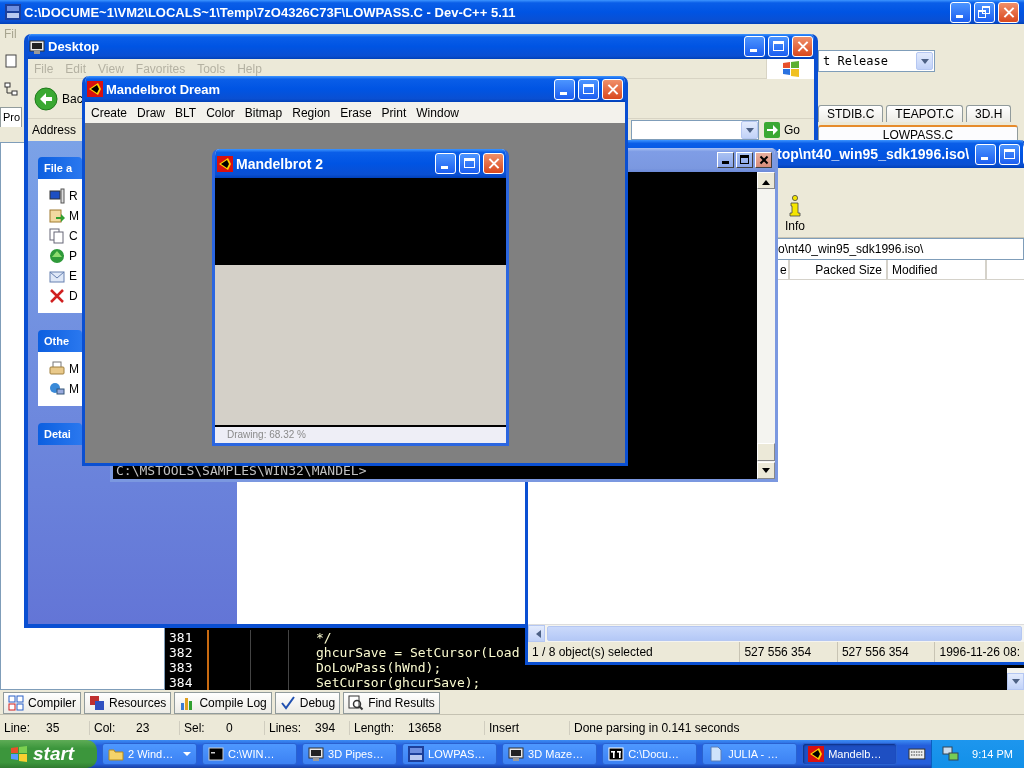  What do you see at coordinates (116, 754) in the screenshot?
I see `folder-icon` at bounding box center [116, 754].